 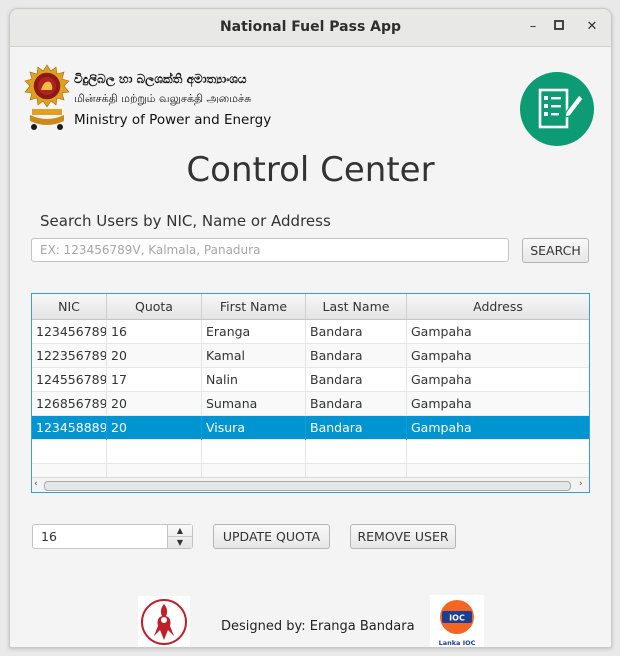 I want to click on spinner-buttons: ▲ ▼, so click(x=179, y=536).